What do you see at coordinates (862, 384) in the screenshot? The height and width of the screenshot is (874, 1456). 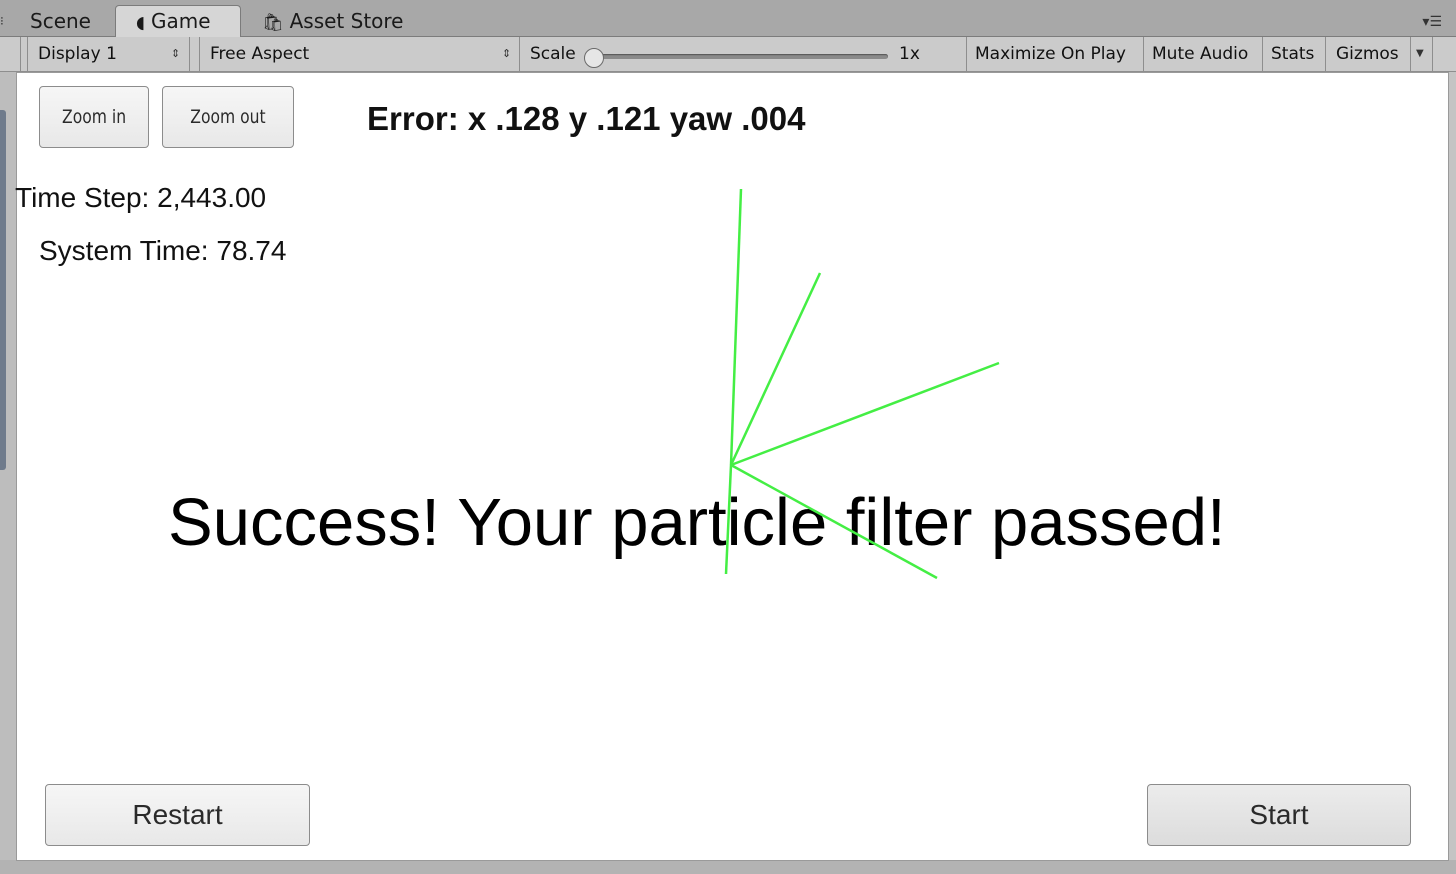 I see `sensor-rays` at bounding box center [862, 384].